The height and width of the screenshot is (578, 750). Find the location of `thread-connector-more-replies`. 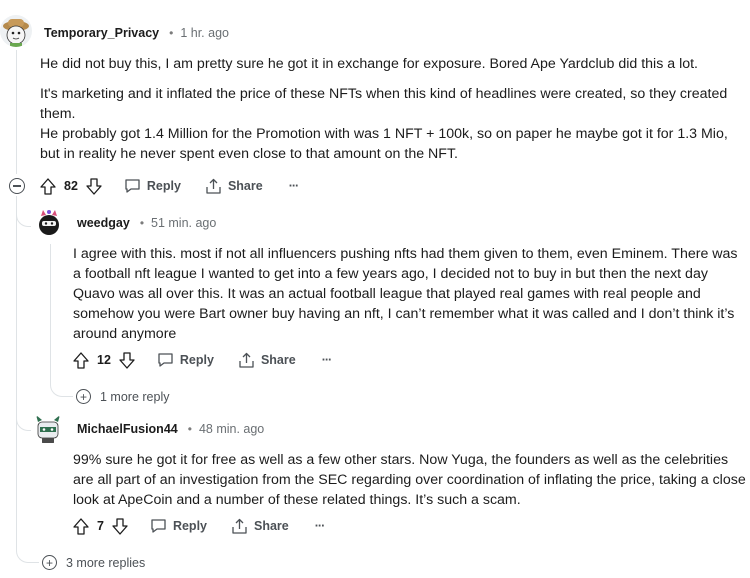

thread-connector-more-replies is located at coordinates (27, 551).